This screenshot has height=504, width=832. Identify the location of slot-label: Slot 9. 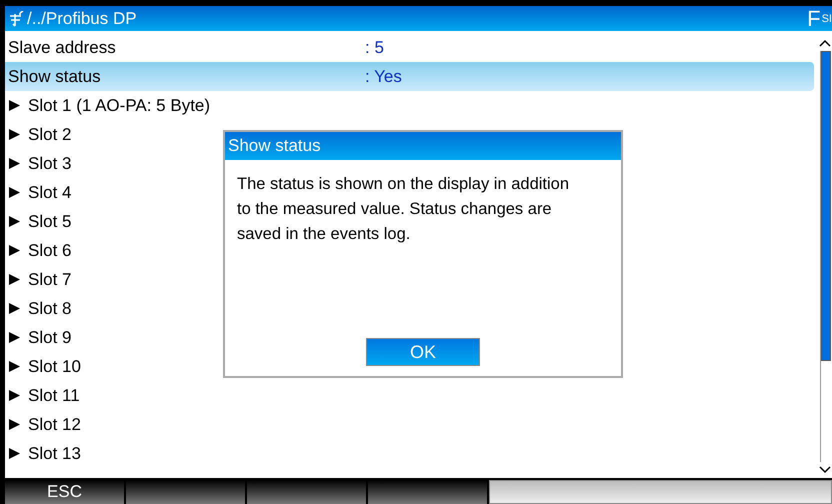
(50, 338).